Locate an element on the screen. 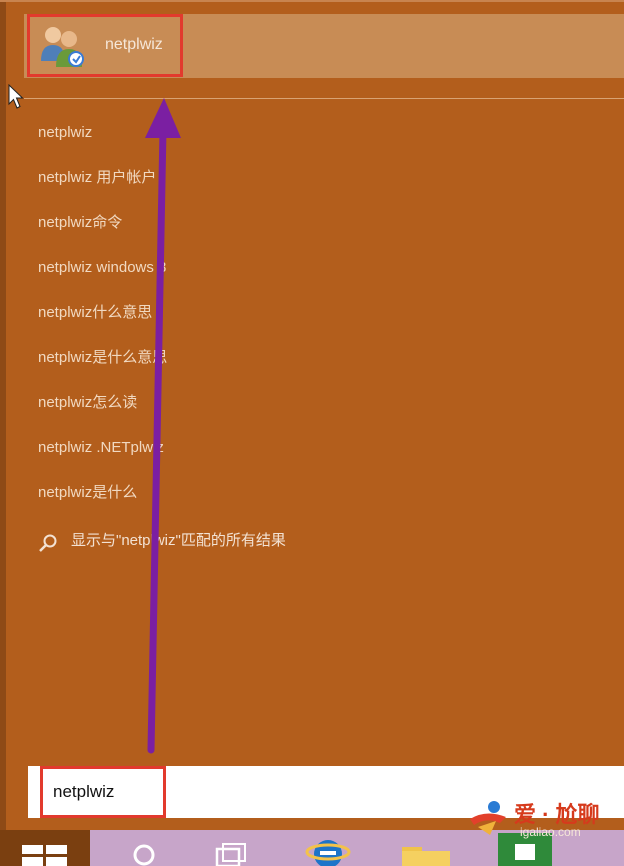  best-match-label: netplwiz is located at coordinates (134, 44).